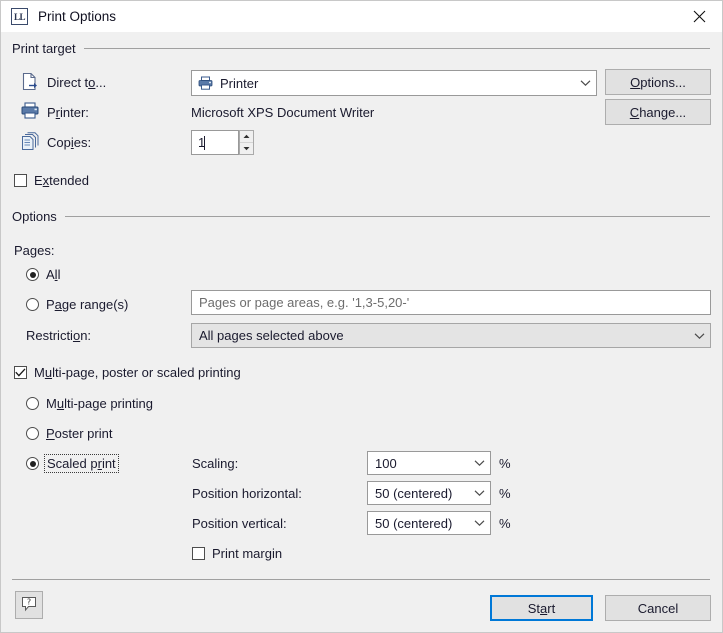 The height and width of the screenshot is (633, 723). Describe the element at coordinates (34, 216) in the screenshot. I see `options-group-label: Options` at that location.